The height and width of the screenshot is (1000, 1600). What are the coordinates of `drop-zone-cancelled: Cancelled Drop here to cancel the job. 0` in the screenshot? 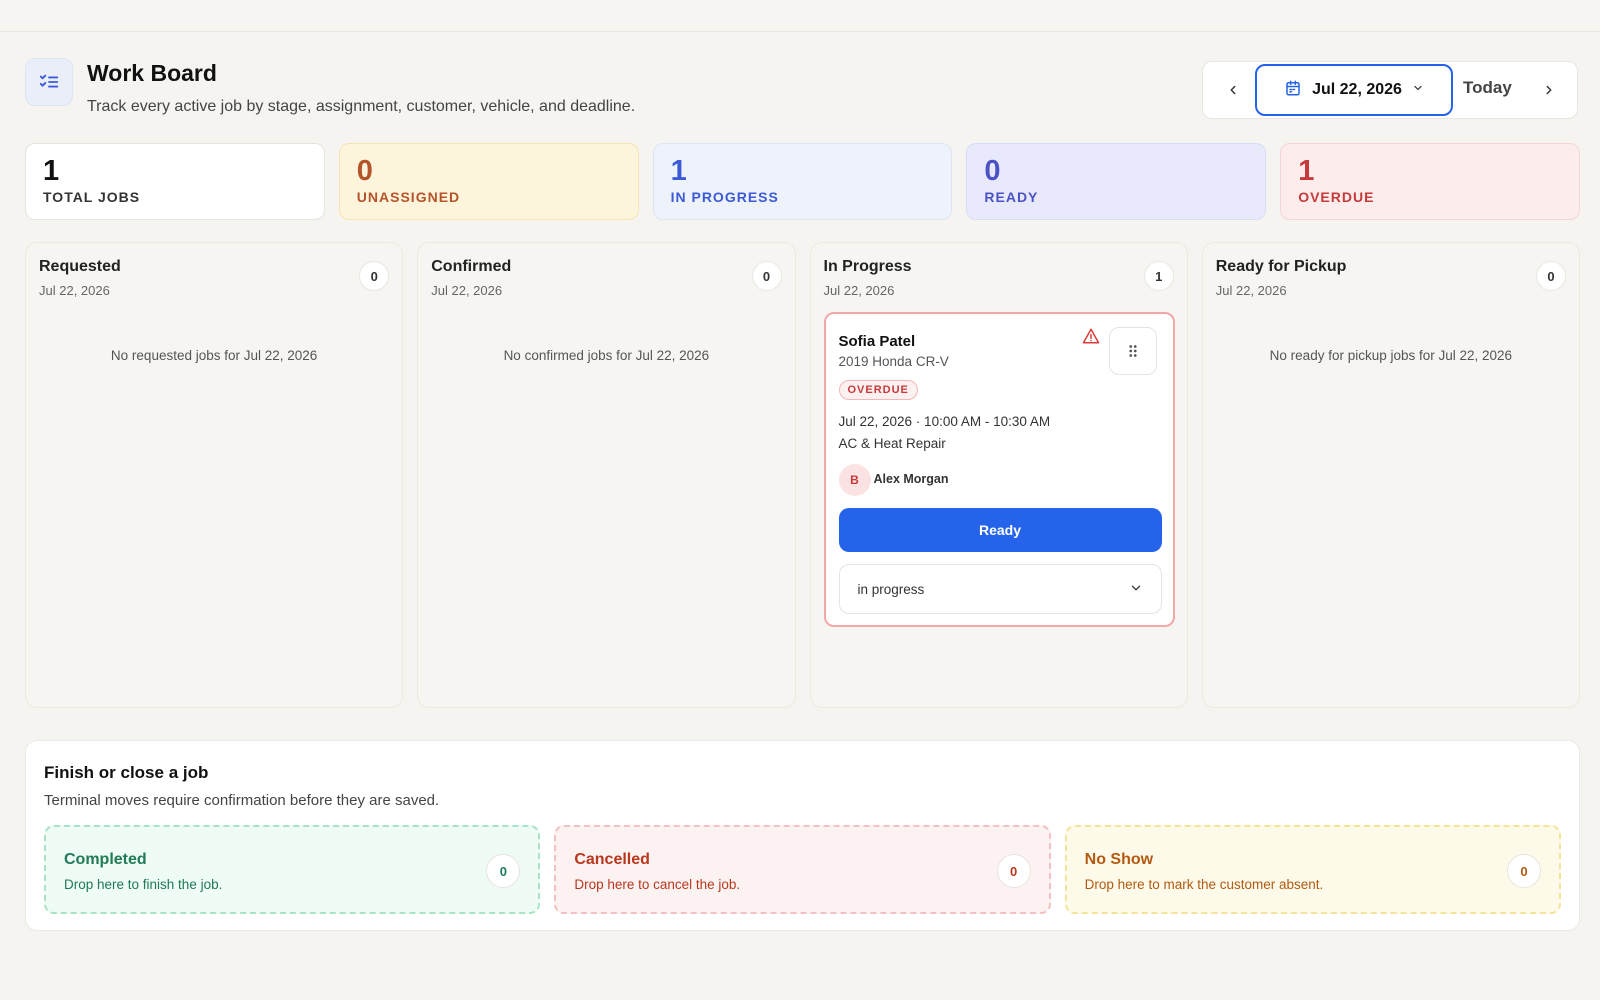 It's located at (802, 869).